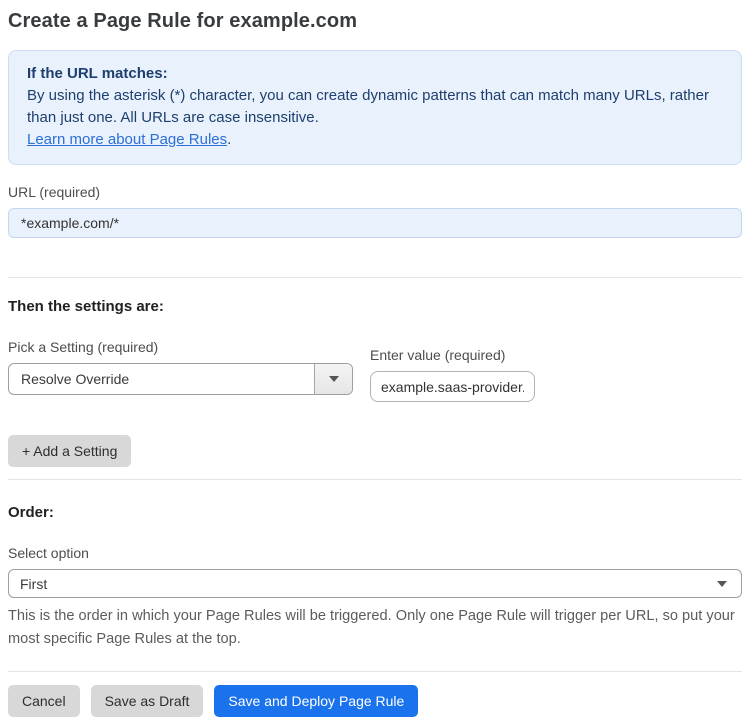 This screenshot has width=750, height=717. Describe the element at coordinates (97, 73) in the screenshot. I see `info-box-heading: If the URL matches:` at that location.